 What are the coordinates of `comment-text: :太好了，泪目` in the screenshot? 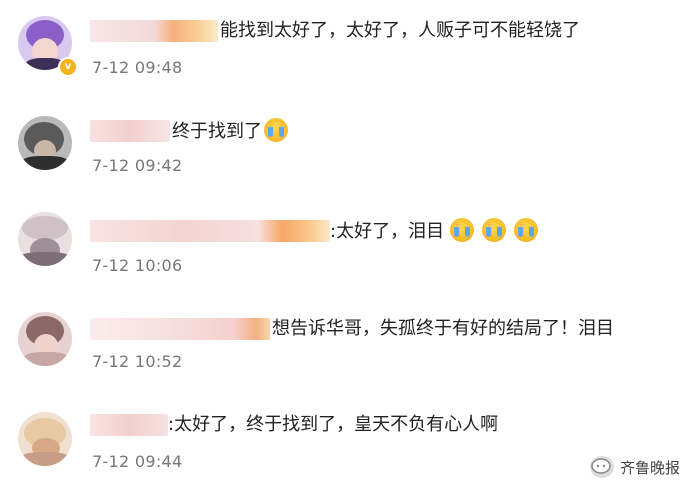 It's located at (435, 231).